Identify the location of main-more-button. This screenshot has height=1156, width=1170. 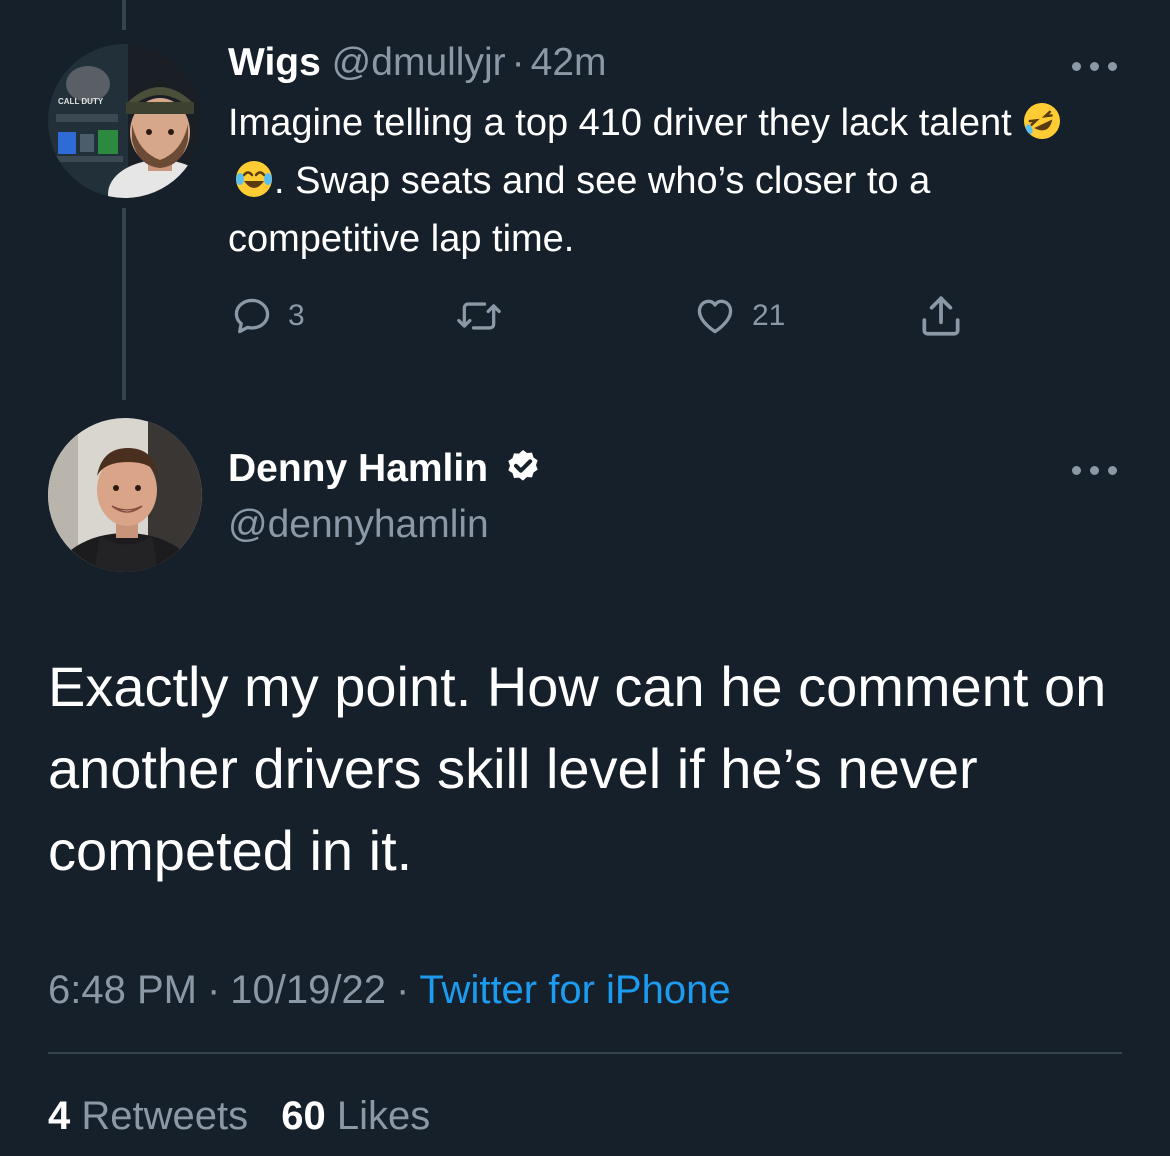
(1096, 470).